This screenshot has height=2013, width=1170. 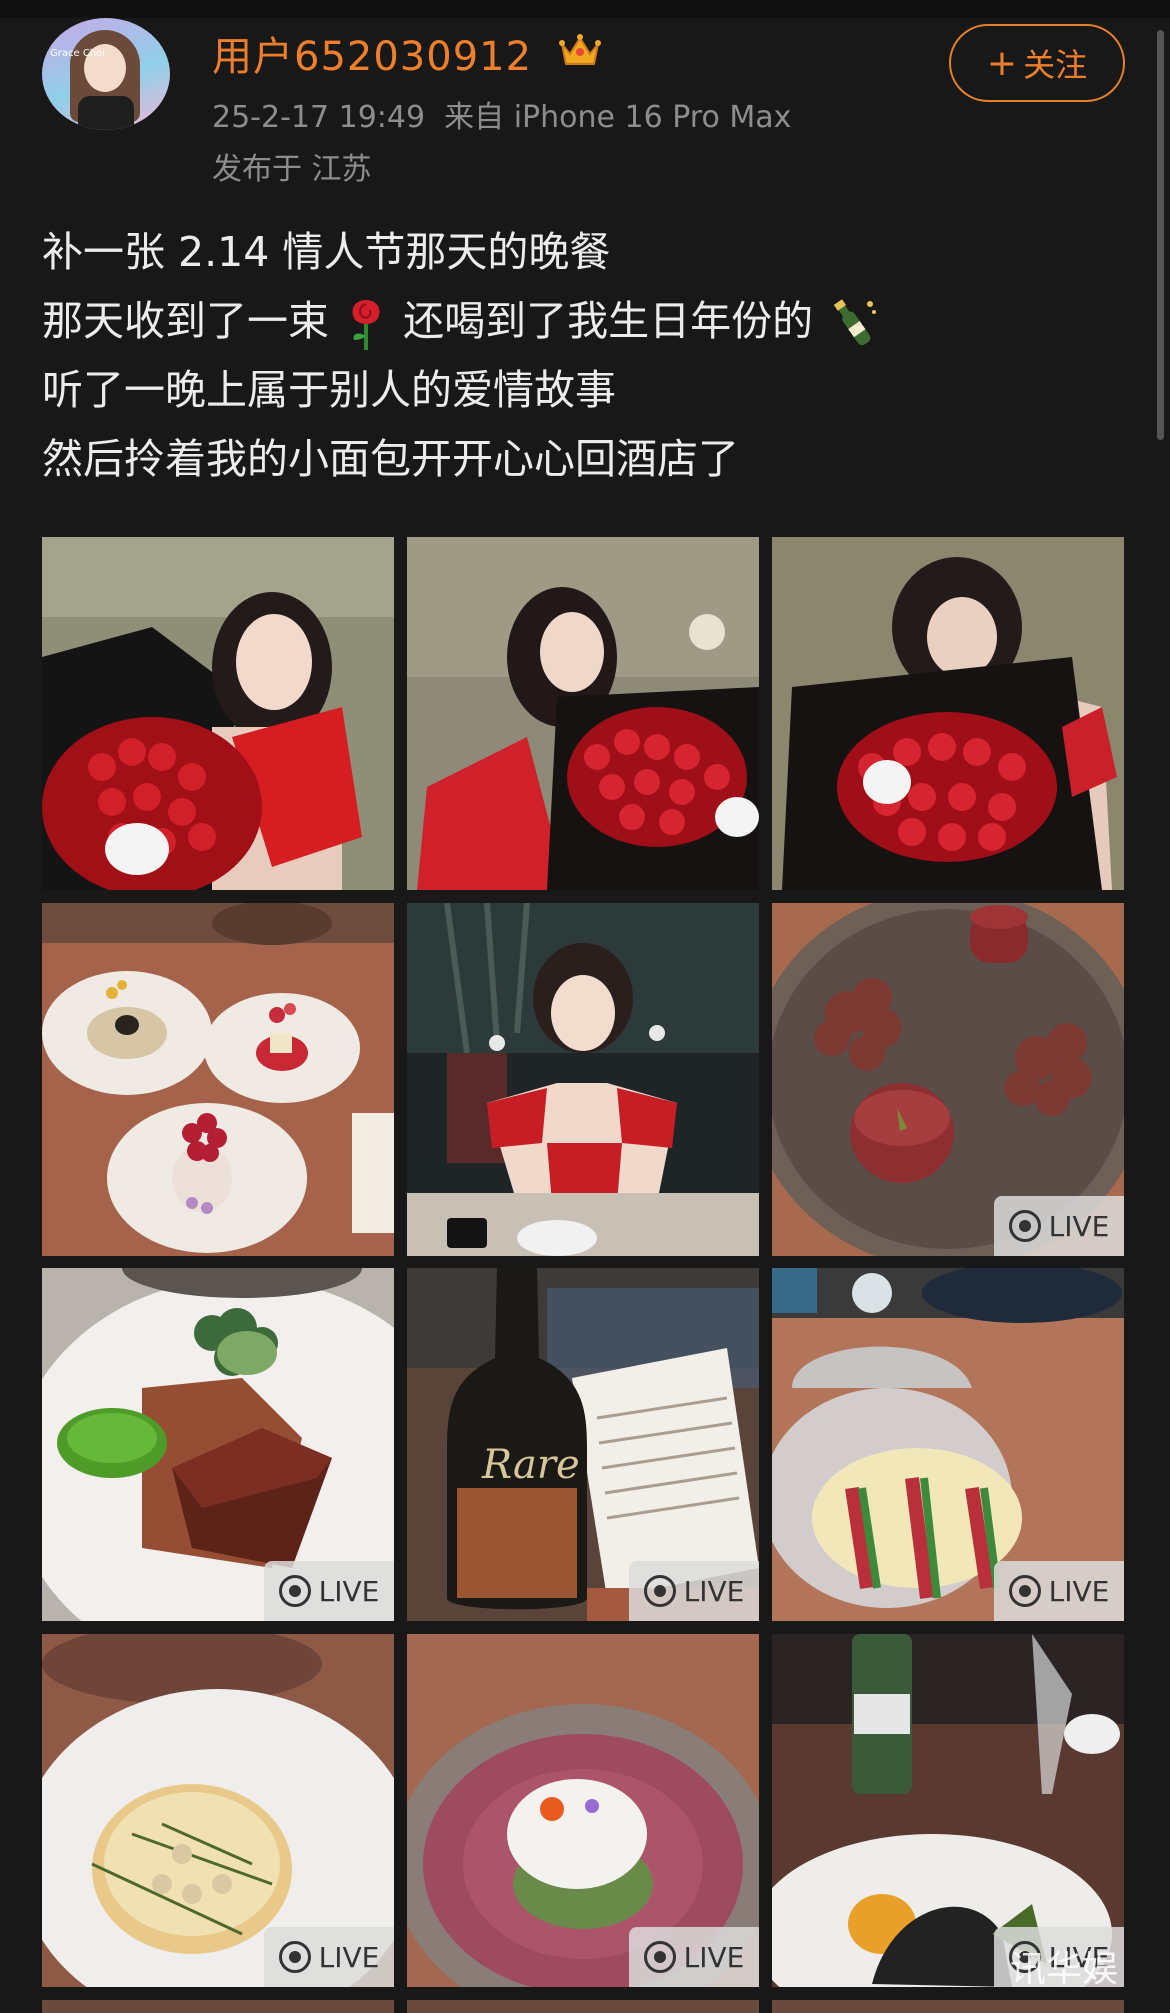 I want to click on photo-11: LIVE, so click(x=583, y=1810).